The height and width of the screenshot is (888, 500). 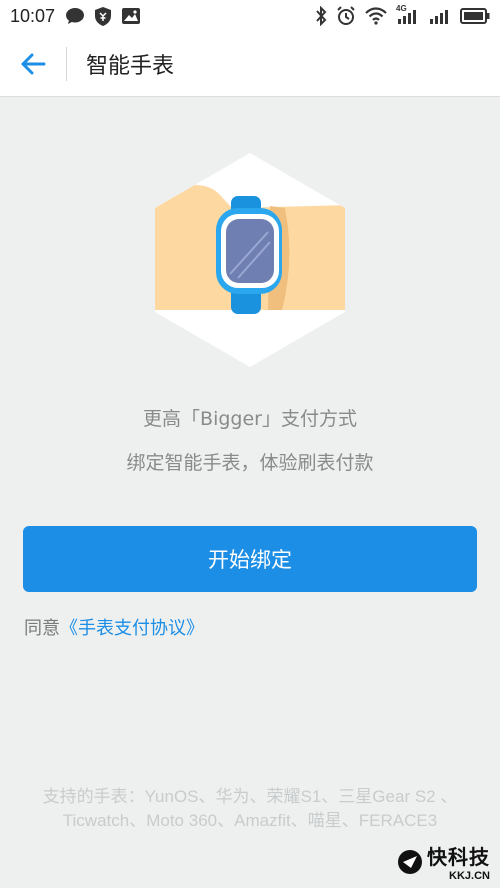 What do you see at coordinates (458, 858) in the screenshot?
I see `watermark-cn: 快科技` at bounding box center [458, 858].